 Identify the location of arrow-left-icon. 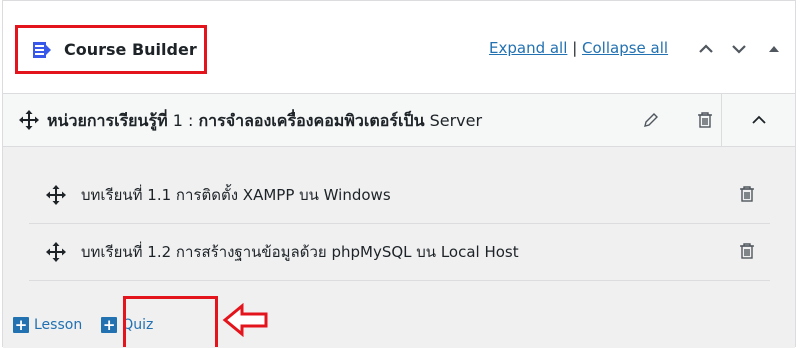
(245, 320).